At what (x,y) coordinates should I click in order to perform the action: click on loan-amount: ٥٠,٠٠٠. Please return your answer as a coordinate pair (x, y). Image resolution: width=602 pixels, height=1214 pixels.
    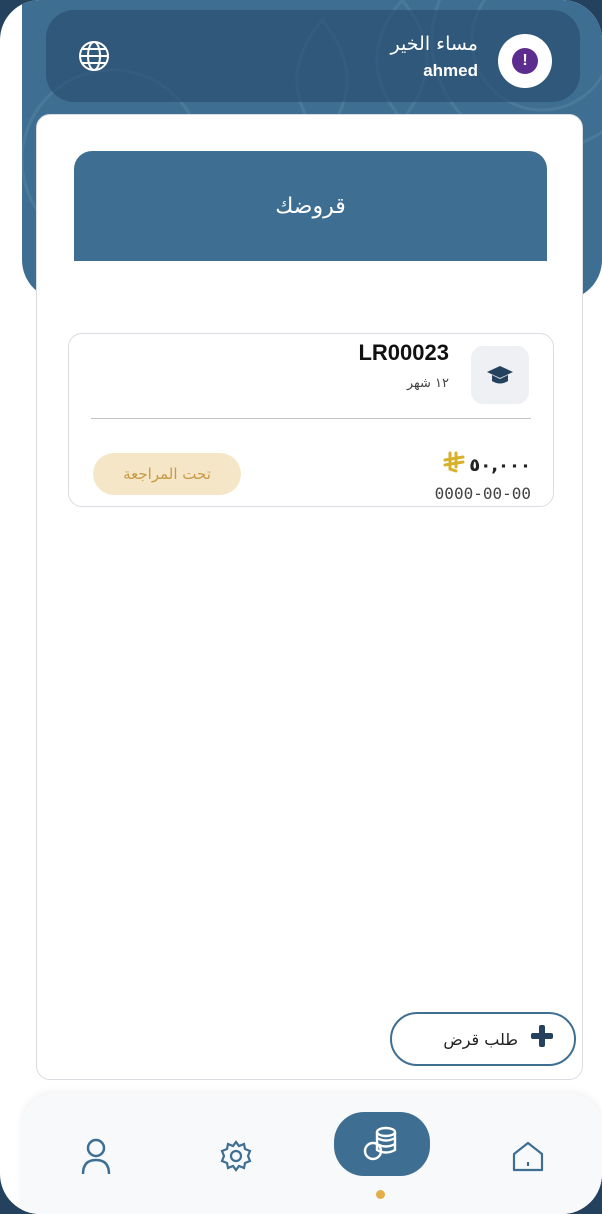
    Looking at the image, I should click on (500, 465).